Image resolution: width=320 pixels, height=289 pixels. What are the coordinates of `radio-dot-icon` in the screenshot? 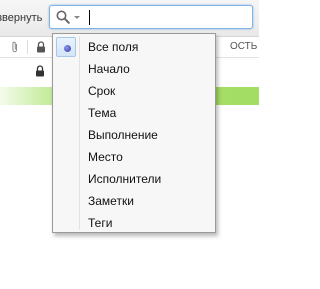 It's located at (67, 48).